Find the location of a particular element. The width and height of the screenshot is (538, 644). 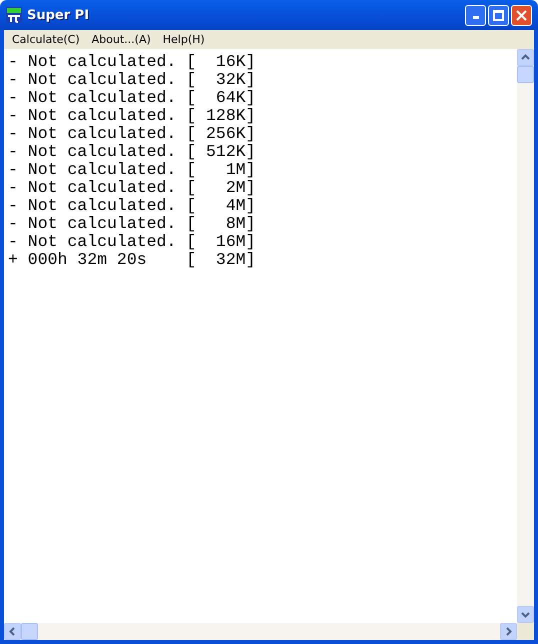

scroll-left-button is located at coordinates (12, 631).